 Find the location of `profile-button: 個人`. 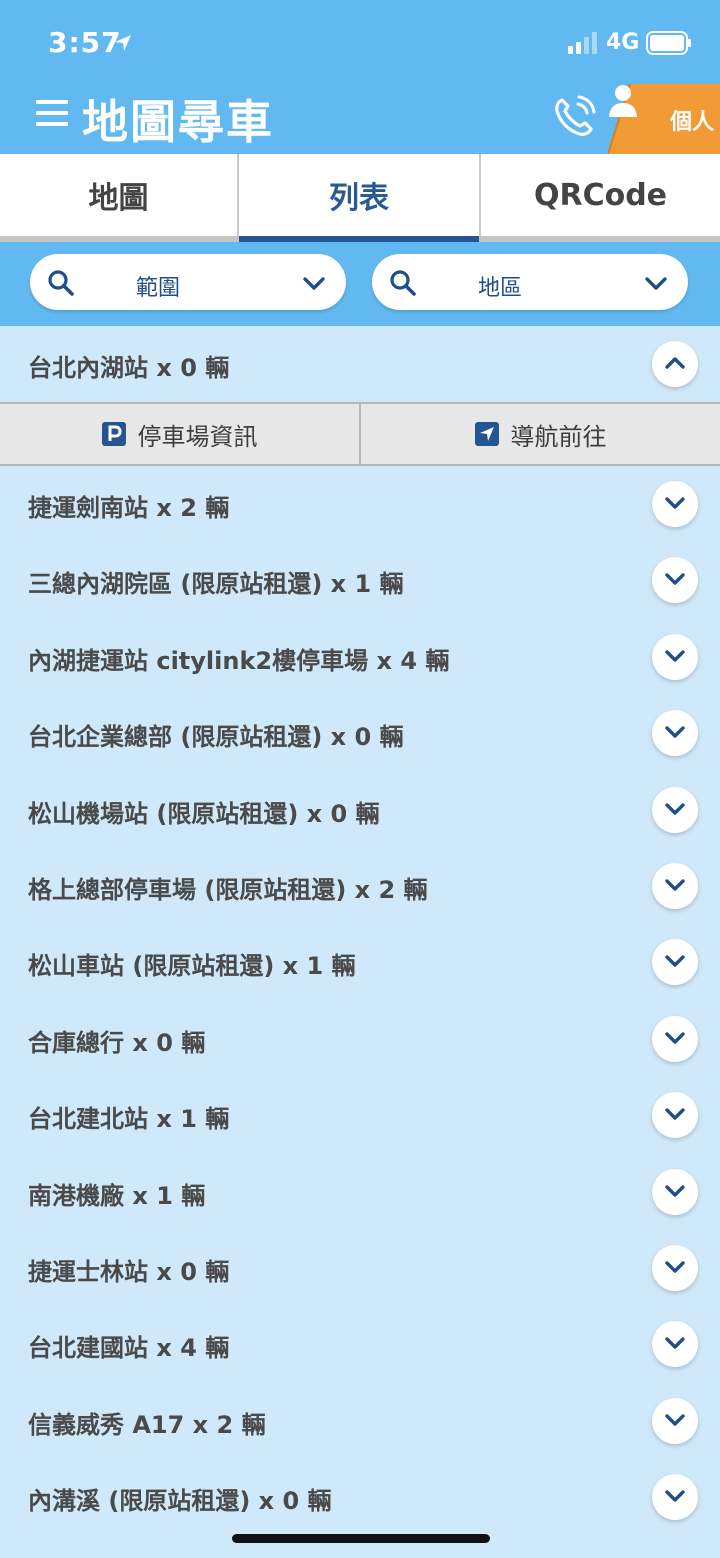

profile-button: 個人 is located at coordinates (664, 119).